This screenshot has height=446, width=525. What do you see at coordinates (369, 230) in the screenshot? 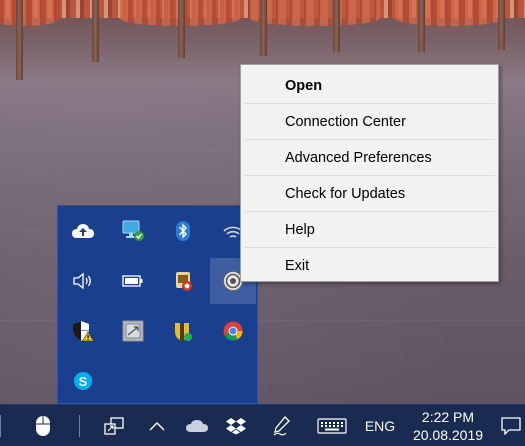
I see `menu-item-help: Help` at bounding box center [369, 230].